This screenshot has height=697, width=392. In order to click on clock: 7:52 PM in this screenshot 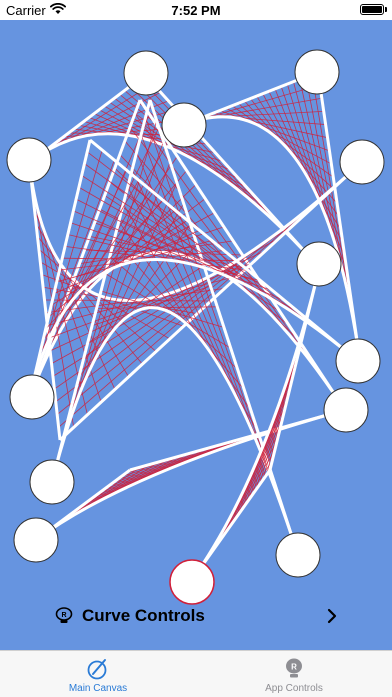, I will do `click(196, 10)`.